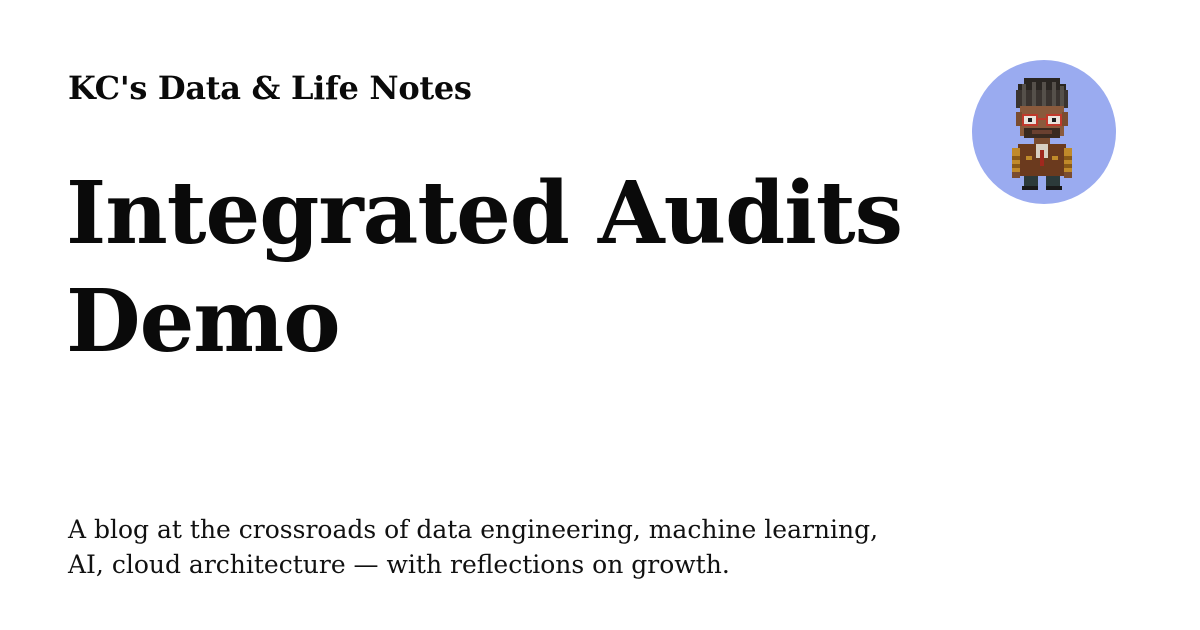 This screenshot has width=1200, height=630. I want to click on pixel-art-character-avatar-icon, so click(1042, 134).